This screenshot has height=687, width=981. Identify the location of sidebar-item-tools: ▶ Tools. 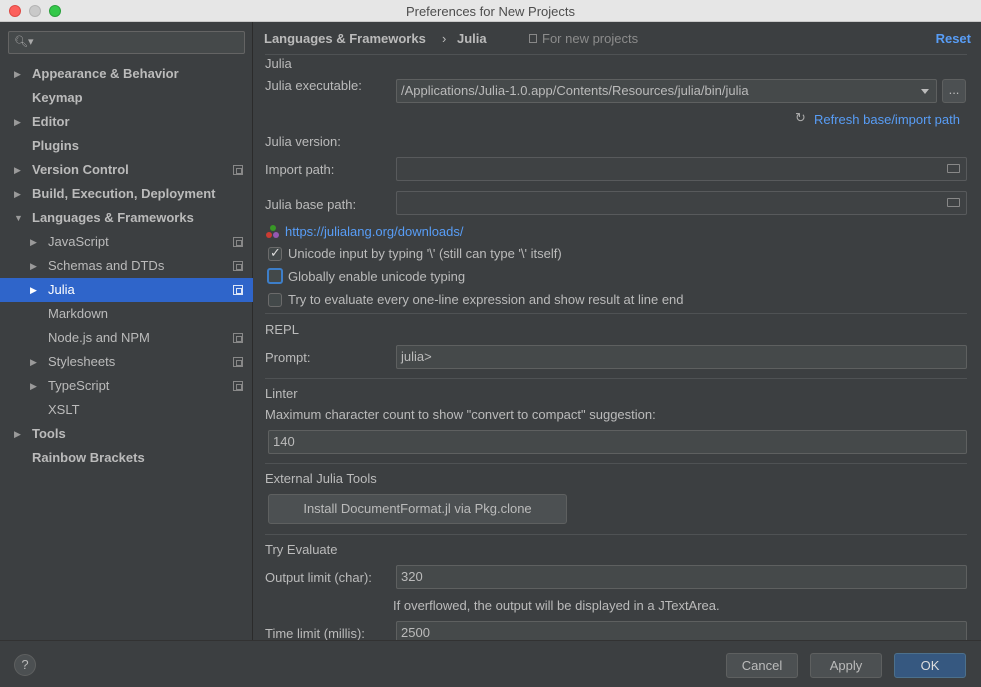
(126, 434).